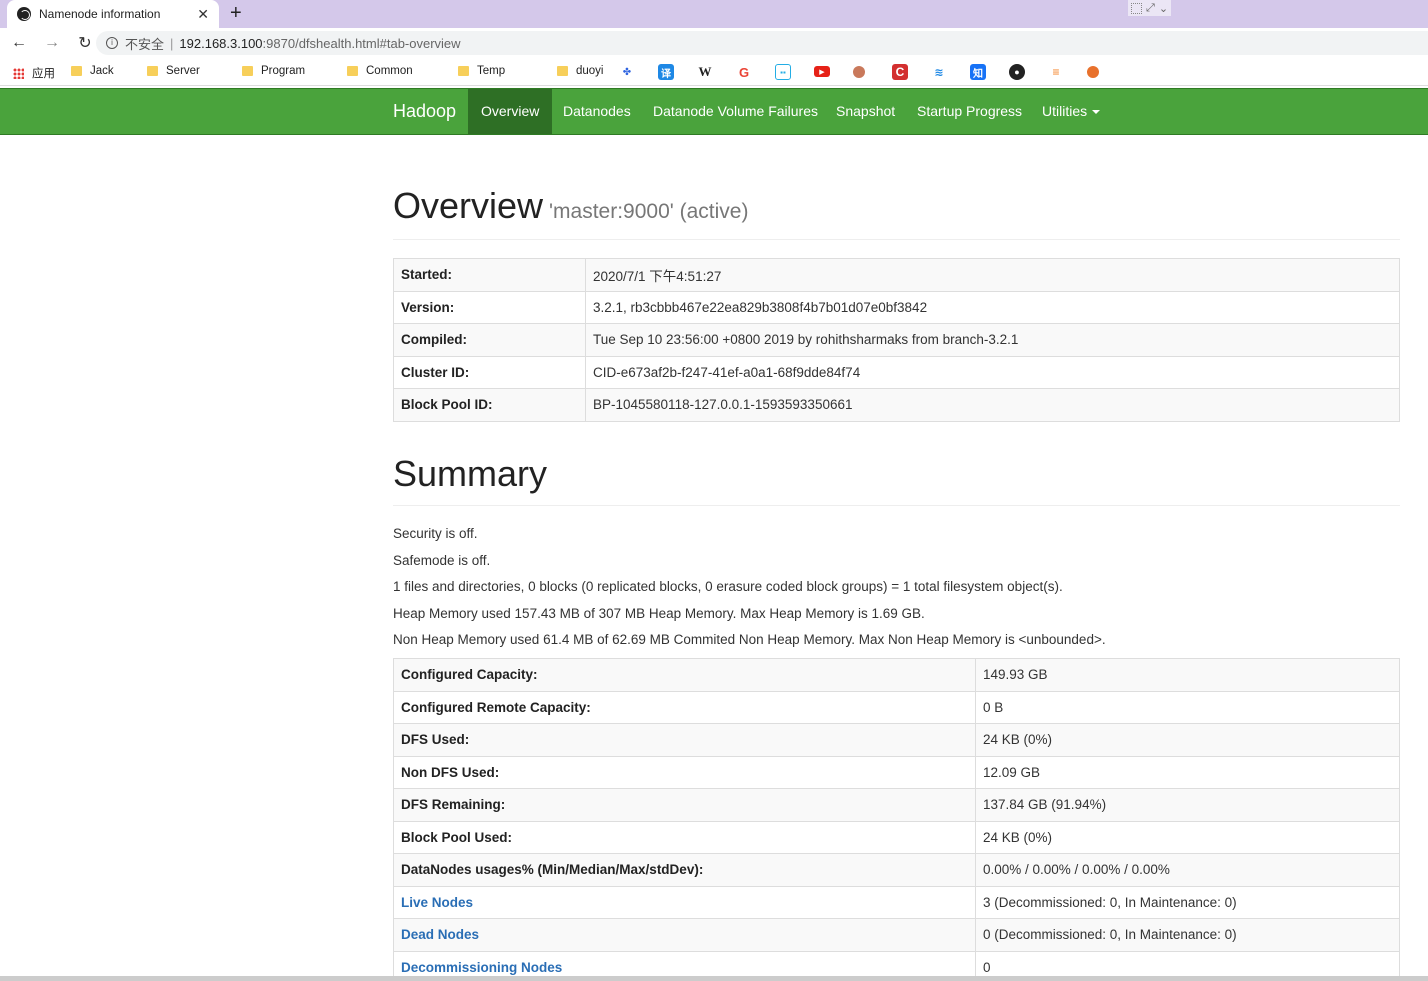  What do you see at coordinates (969, 111) in the screenshot?
I see `nav-startup-progress: Startup Progress` at bounding box center [969, 111].